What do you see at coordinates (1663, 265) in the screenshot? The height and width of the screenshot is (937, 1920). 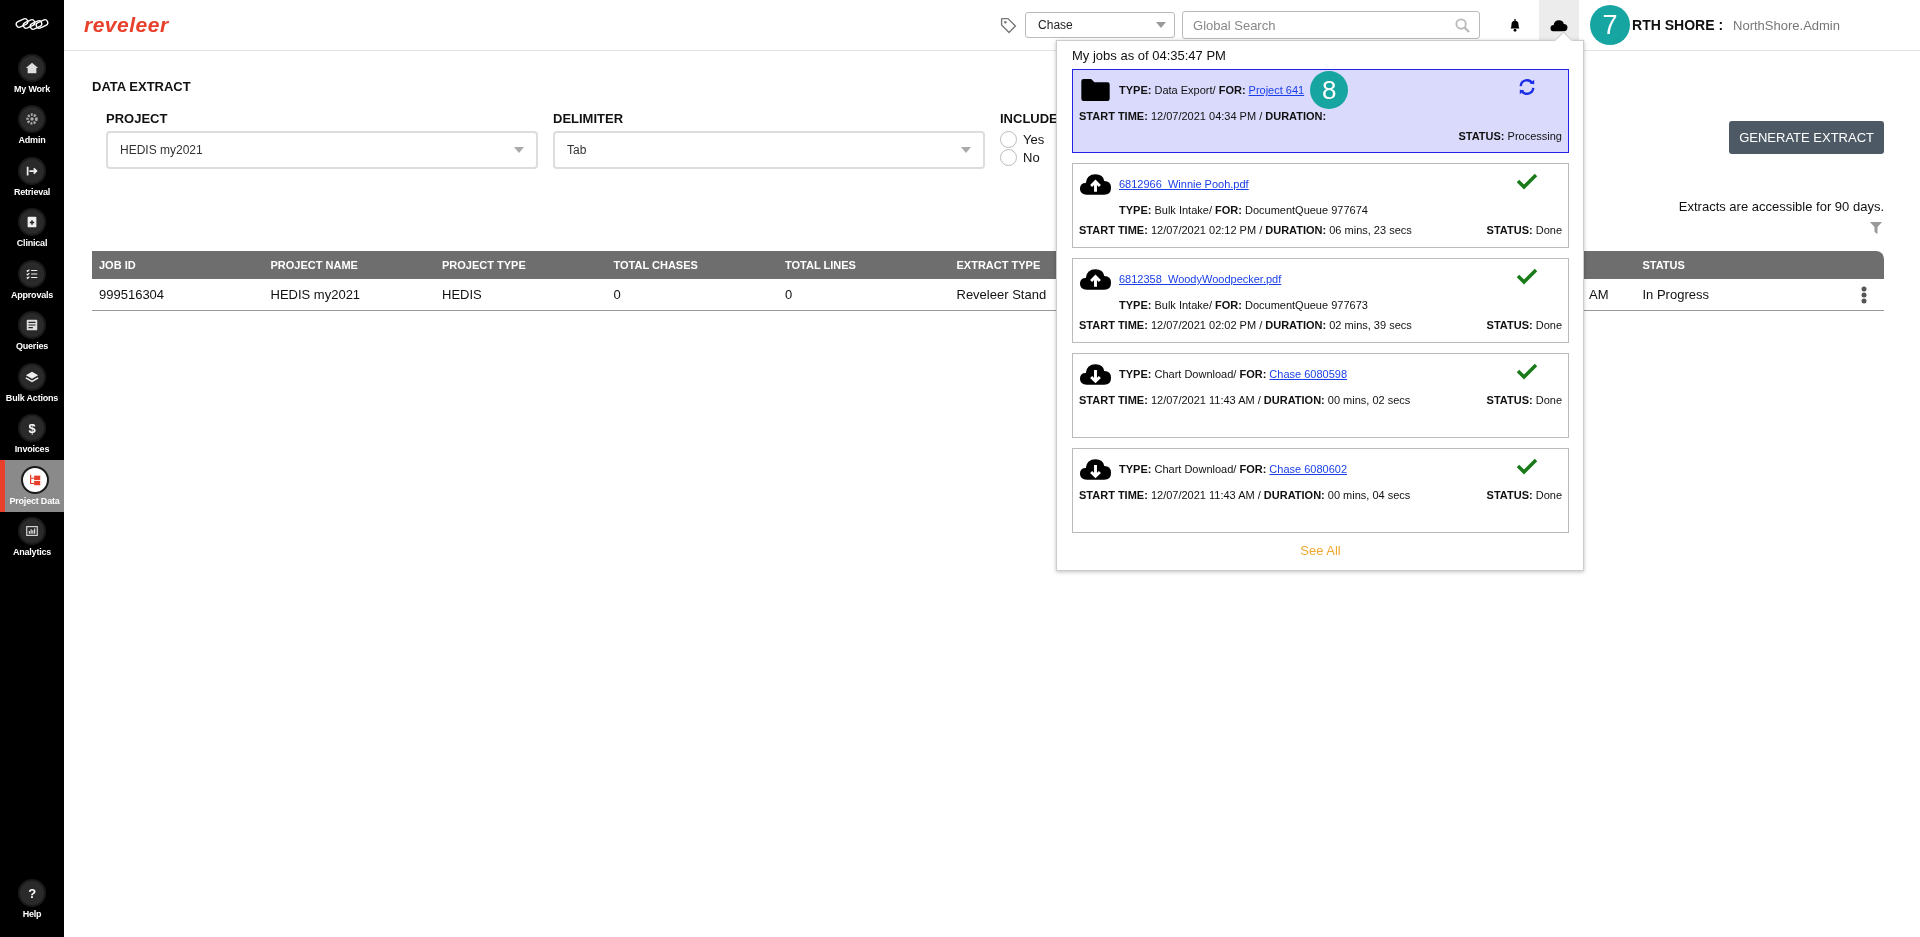 I see `column-header: STATUS` at bounding box center [1663, 265].